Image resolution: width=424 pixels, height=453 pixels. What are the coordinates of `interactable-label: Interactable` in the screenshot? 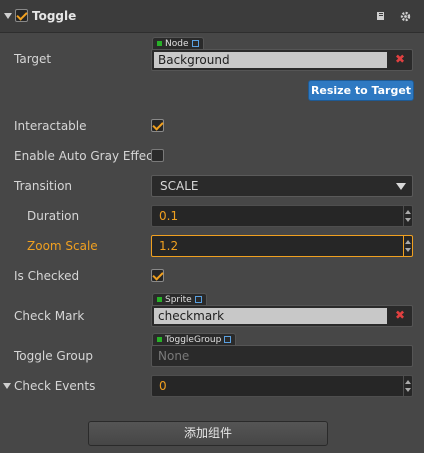 It's located at (50, 126).